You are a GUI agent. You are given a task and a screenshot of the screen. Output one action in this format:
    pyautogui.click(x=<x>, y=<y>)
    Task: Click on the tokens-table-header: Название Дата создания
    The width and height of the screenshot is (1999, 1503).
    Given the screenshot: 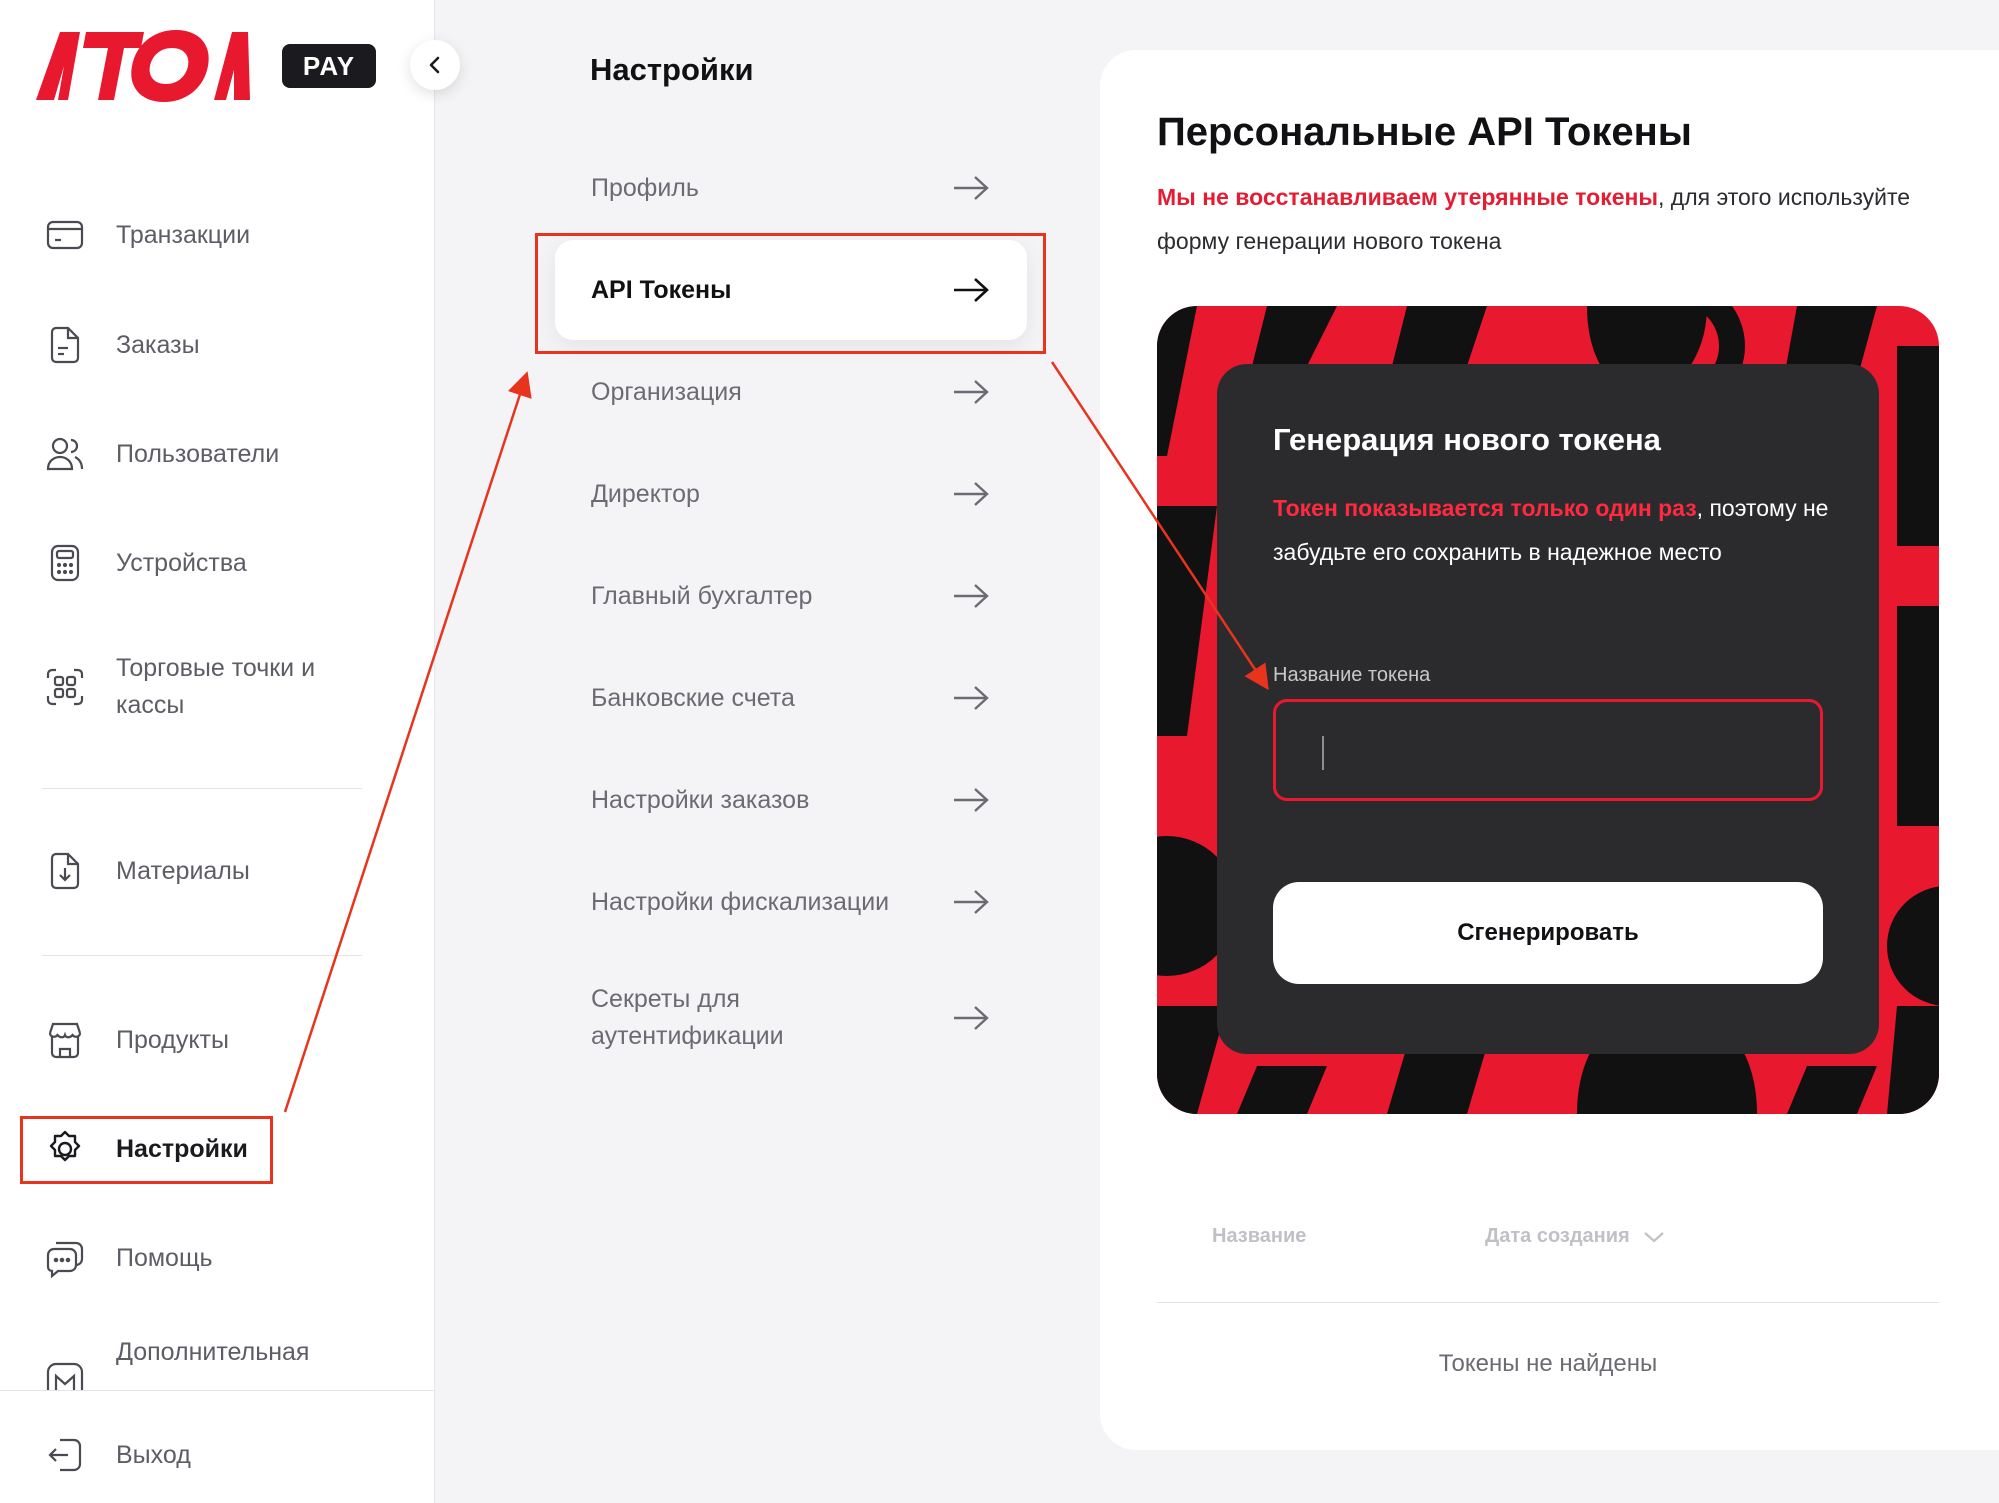 What is the action you would take?
    pyautogui.click(x=1548, y=1250)
    